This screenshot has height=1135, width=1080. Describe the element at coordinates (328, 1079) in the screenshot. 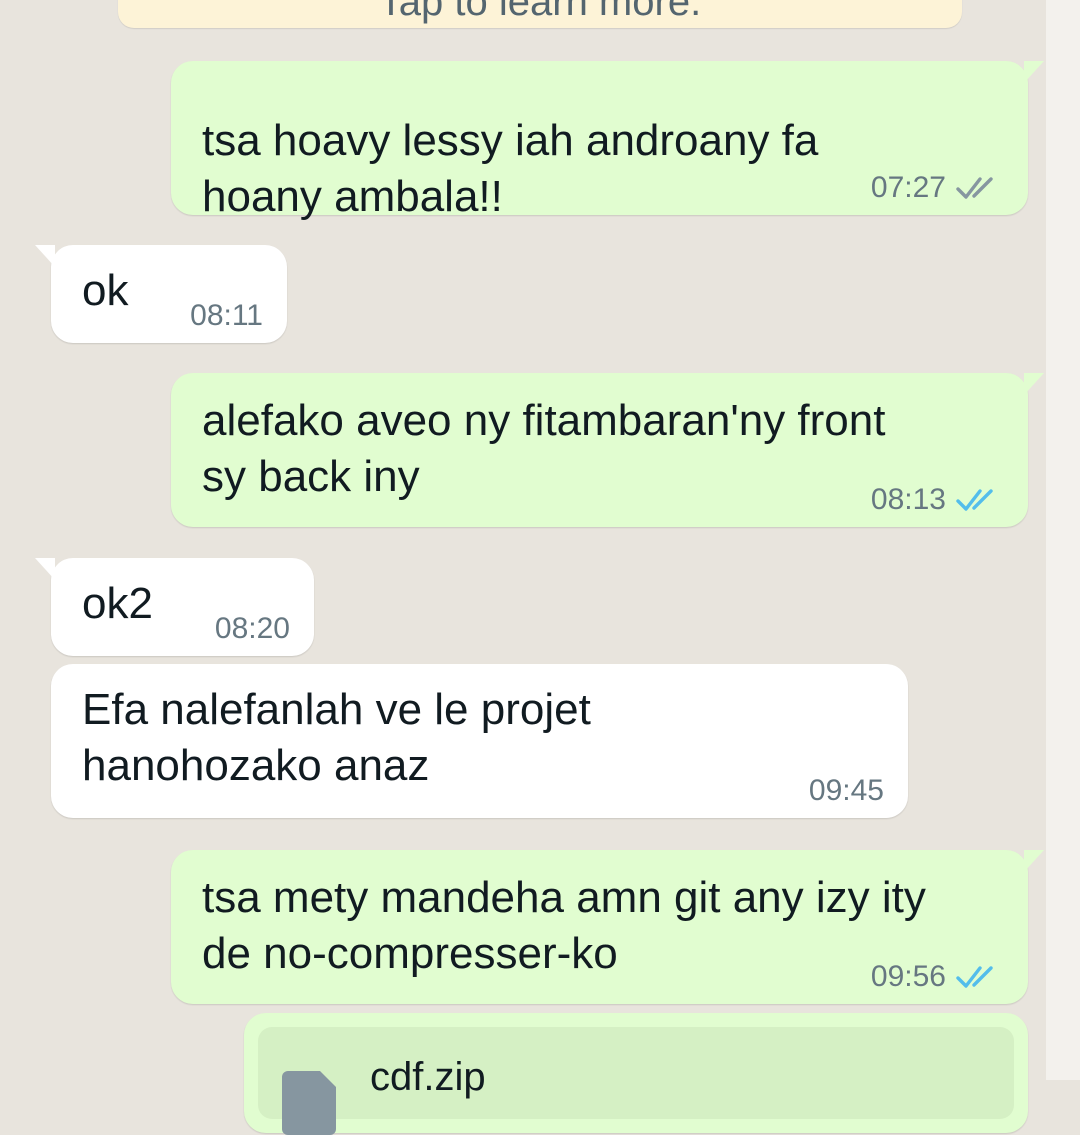

I see `document-fold` at that location.